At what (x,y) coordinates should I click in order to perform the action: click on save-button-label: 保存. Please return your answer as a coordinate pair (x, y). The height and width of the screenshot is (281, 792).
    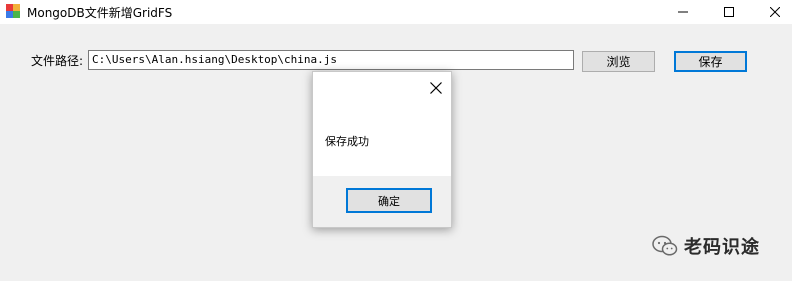
    Looking at the image, I should click on (710, 62).